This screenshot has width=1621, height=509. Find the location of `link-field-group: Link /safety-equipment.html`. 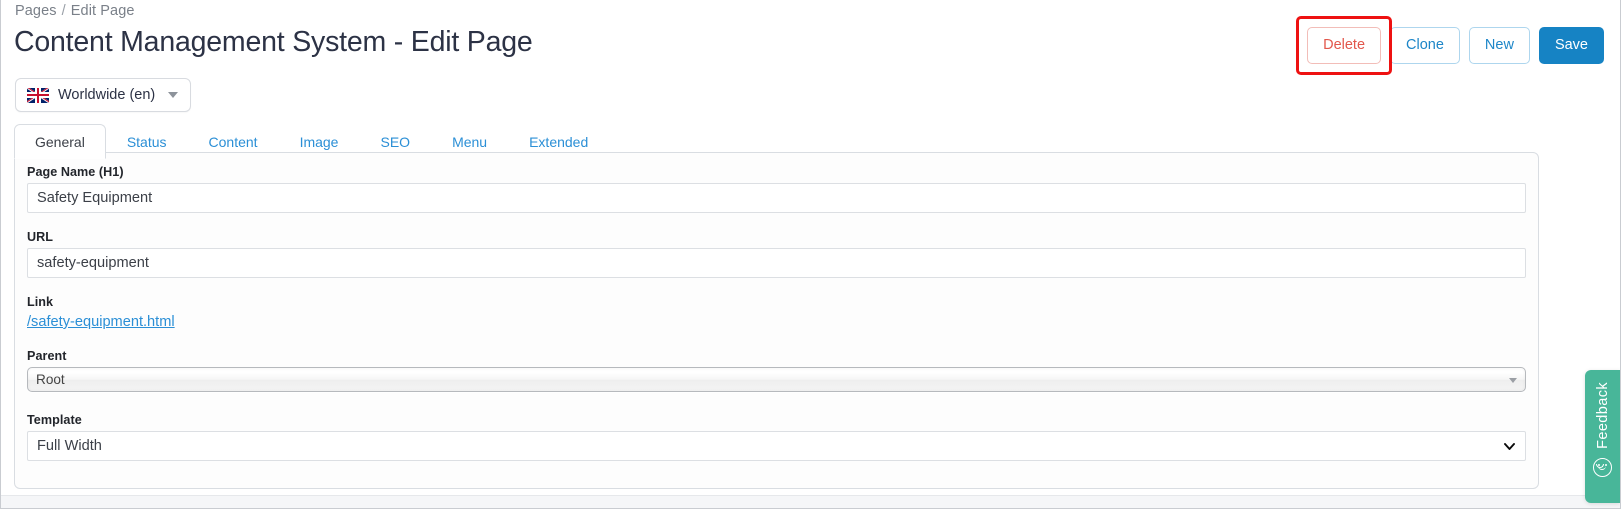

link-field-group: Link /safety-equipment.html is located at coordinates (776, 313).